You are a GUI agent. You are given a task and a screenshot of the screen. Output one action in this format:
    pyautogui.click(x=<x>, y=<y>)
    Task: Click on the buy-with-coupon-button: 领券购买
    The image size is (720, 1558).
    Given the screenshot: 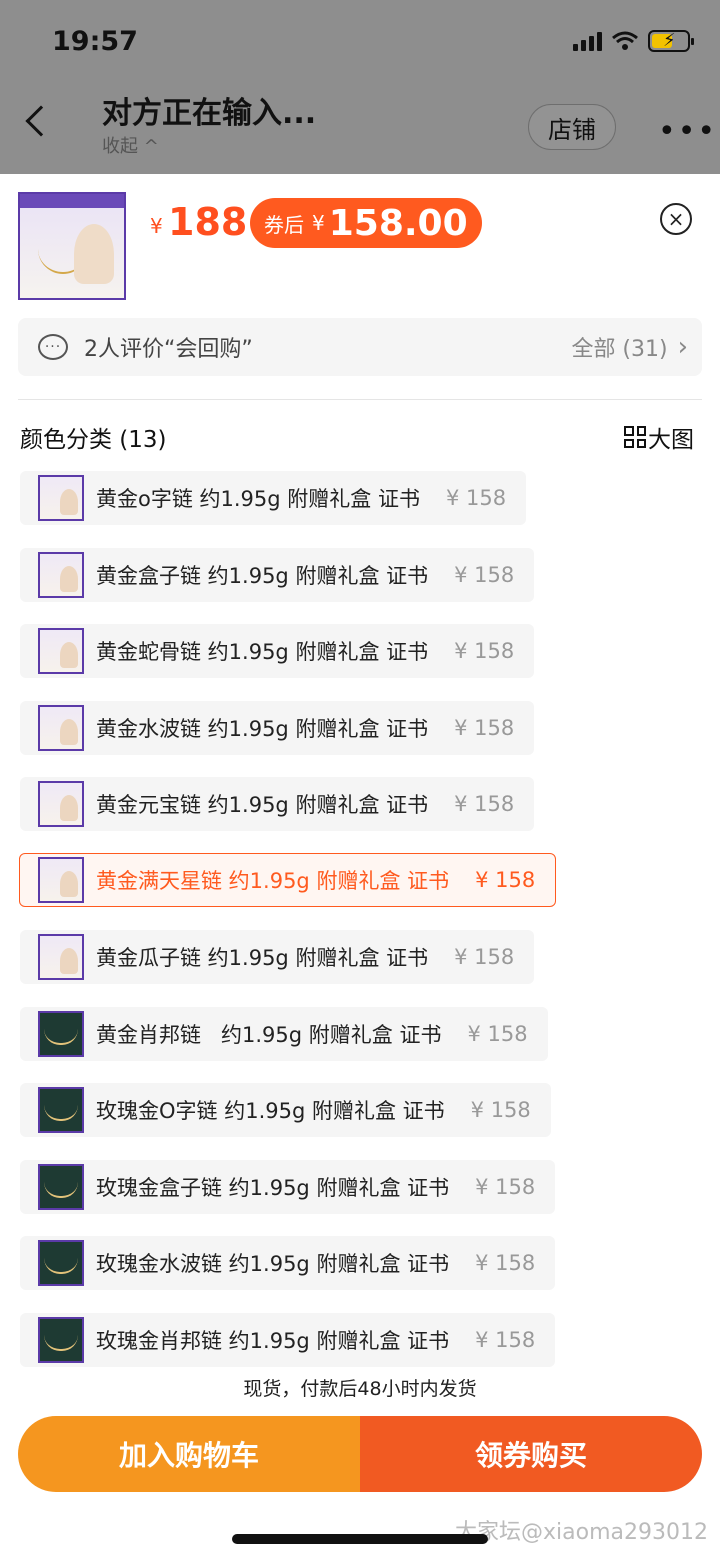 What is the action you would take?
    pyautogui.click(x=531, y=1454)
    